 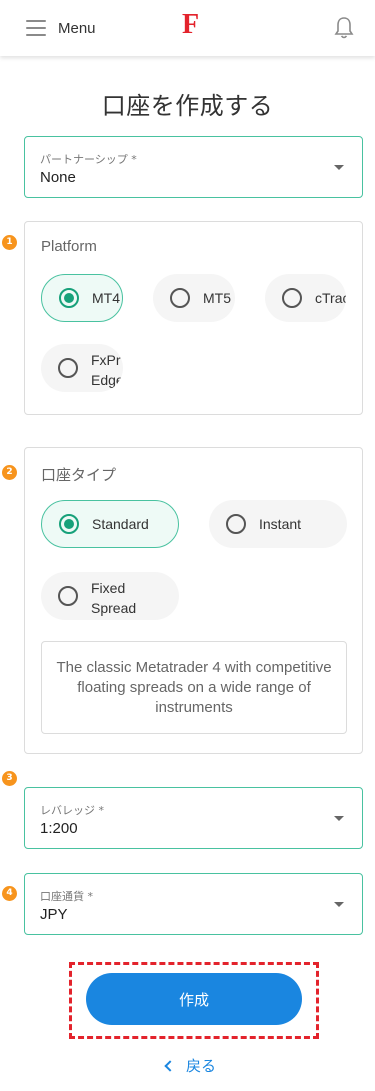 What do you see at coordinates (9, 472) in the screenshot?
I see `step-badge-2: 2` at bounding box center [9, 472].